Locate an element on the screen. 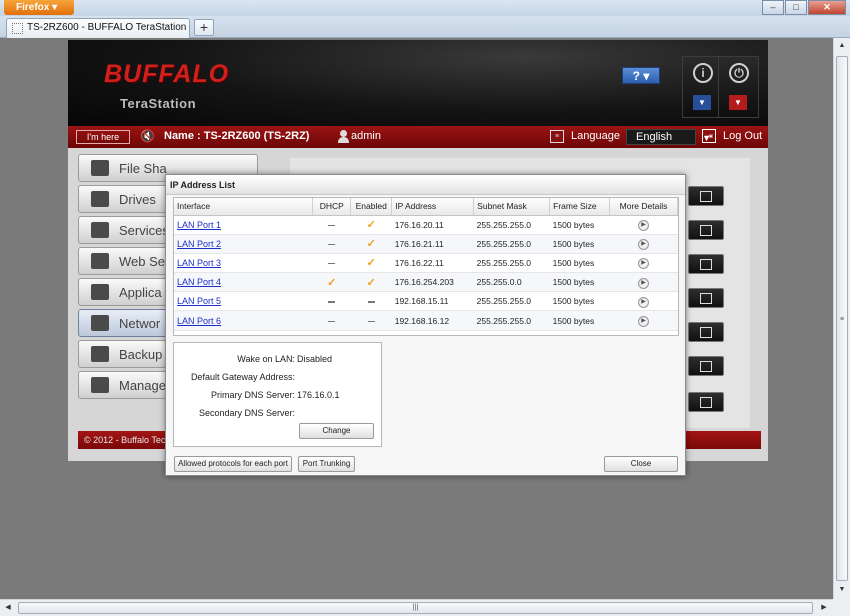  vertical-scrollbar: ▲ ≡ ▼ is located at coordinates (841, 318).